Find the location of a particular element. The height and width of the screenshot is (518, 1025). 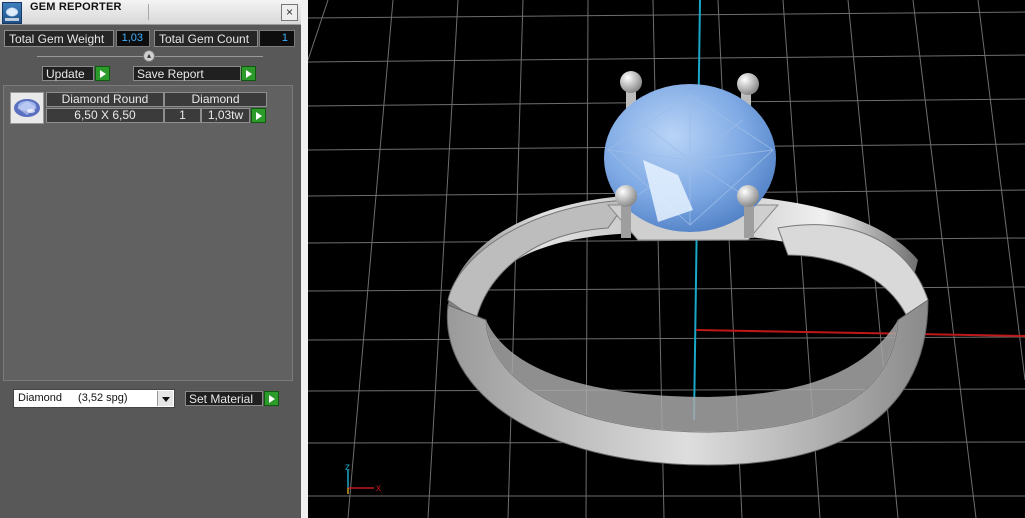

axis-indicator-x: x is located at coordinates (378, 488).